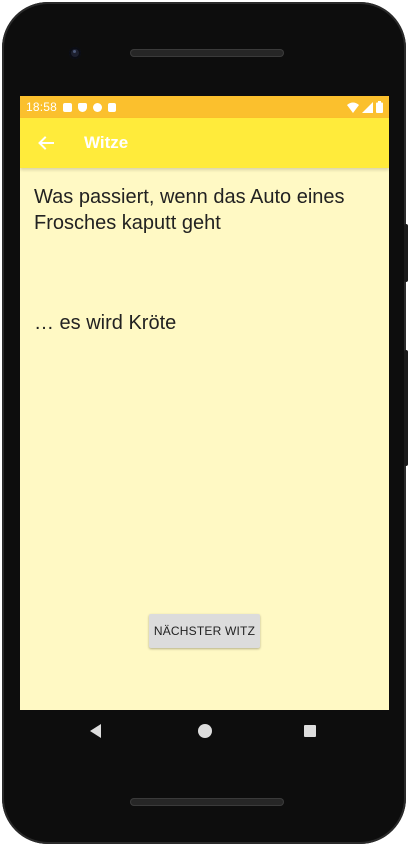 The image size is (412, 848). What do you see at coordinates (204, 107) in the screenshot?
I see `status-bar: 18:58` at bounding box center [204, 107].